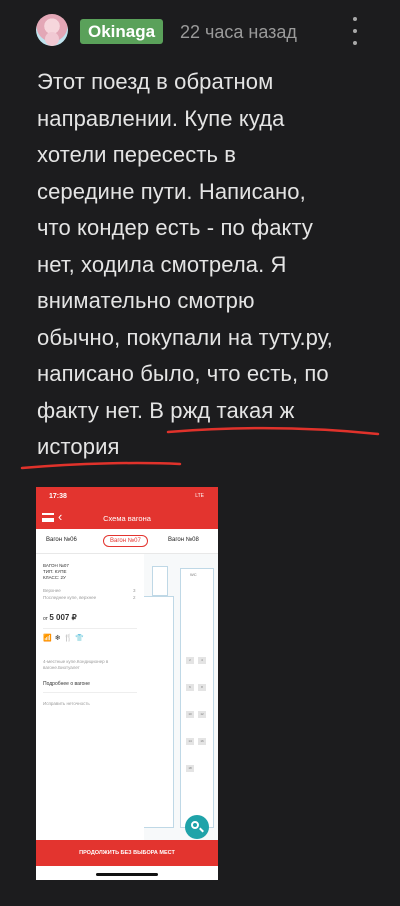 The width and height of the screenshot is (400, 906). Describe the element at coordinates (58, 496) in the screenshot. I see `status-time: 17:38` at that location.